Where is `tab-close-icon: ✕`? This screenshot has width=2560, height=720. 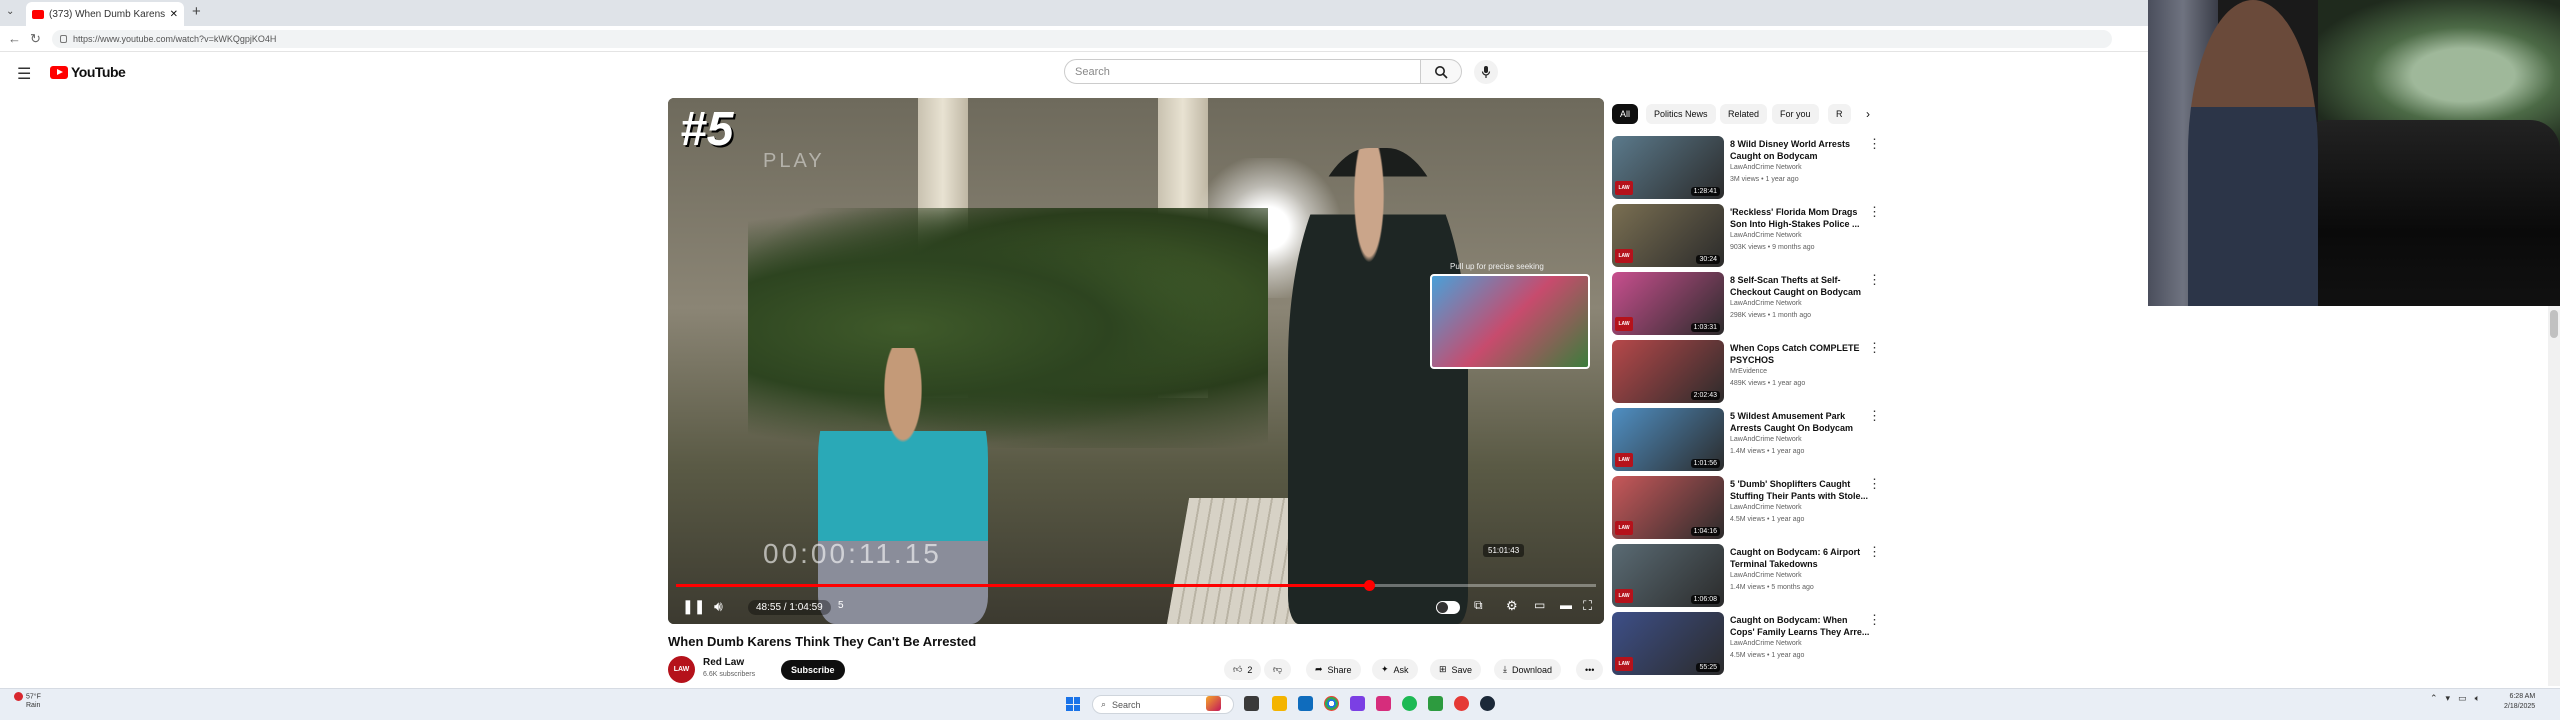 tab-close-icon: ✕ is located at coordinates (174, 14).